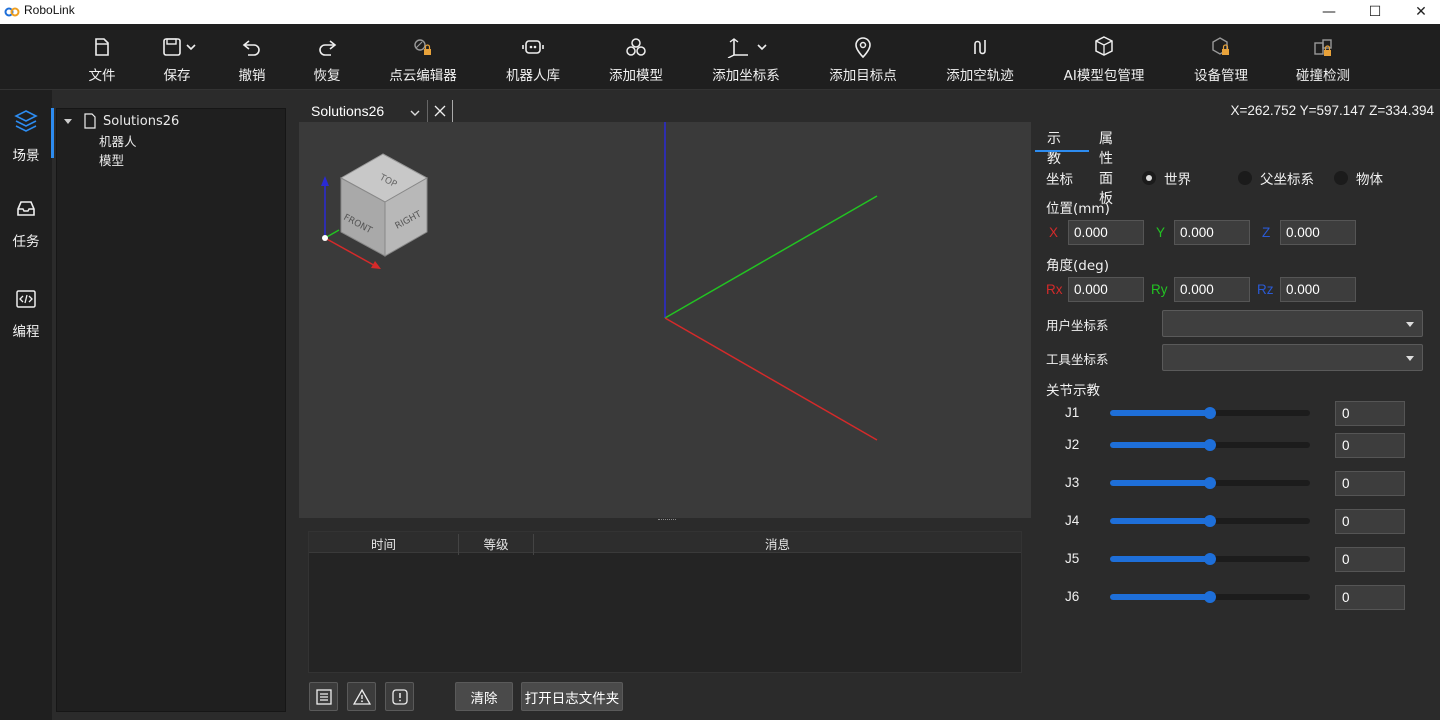 The height and width of the screenshot is (720, 1440). Describe the element at coordinates (1329, 12) in the screenshot. I see `minimize-button: —` at that location.